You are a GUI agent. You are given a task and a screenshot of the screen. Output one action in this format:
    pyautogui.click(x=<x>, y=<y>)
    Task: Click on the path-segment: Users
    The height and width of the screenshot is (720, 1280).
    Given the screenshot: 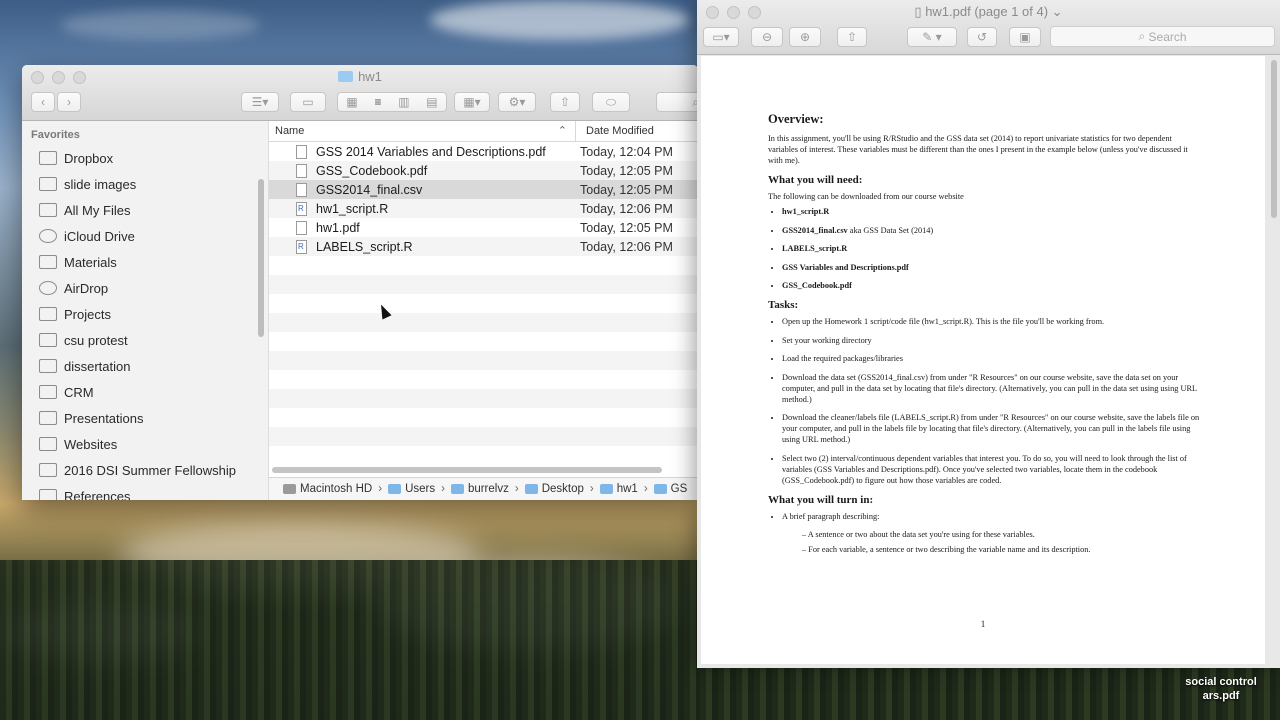 What is the action you would take?
    pyautogui.click(x=411, y=489)
    